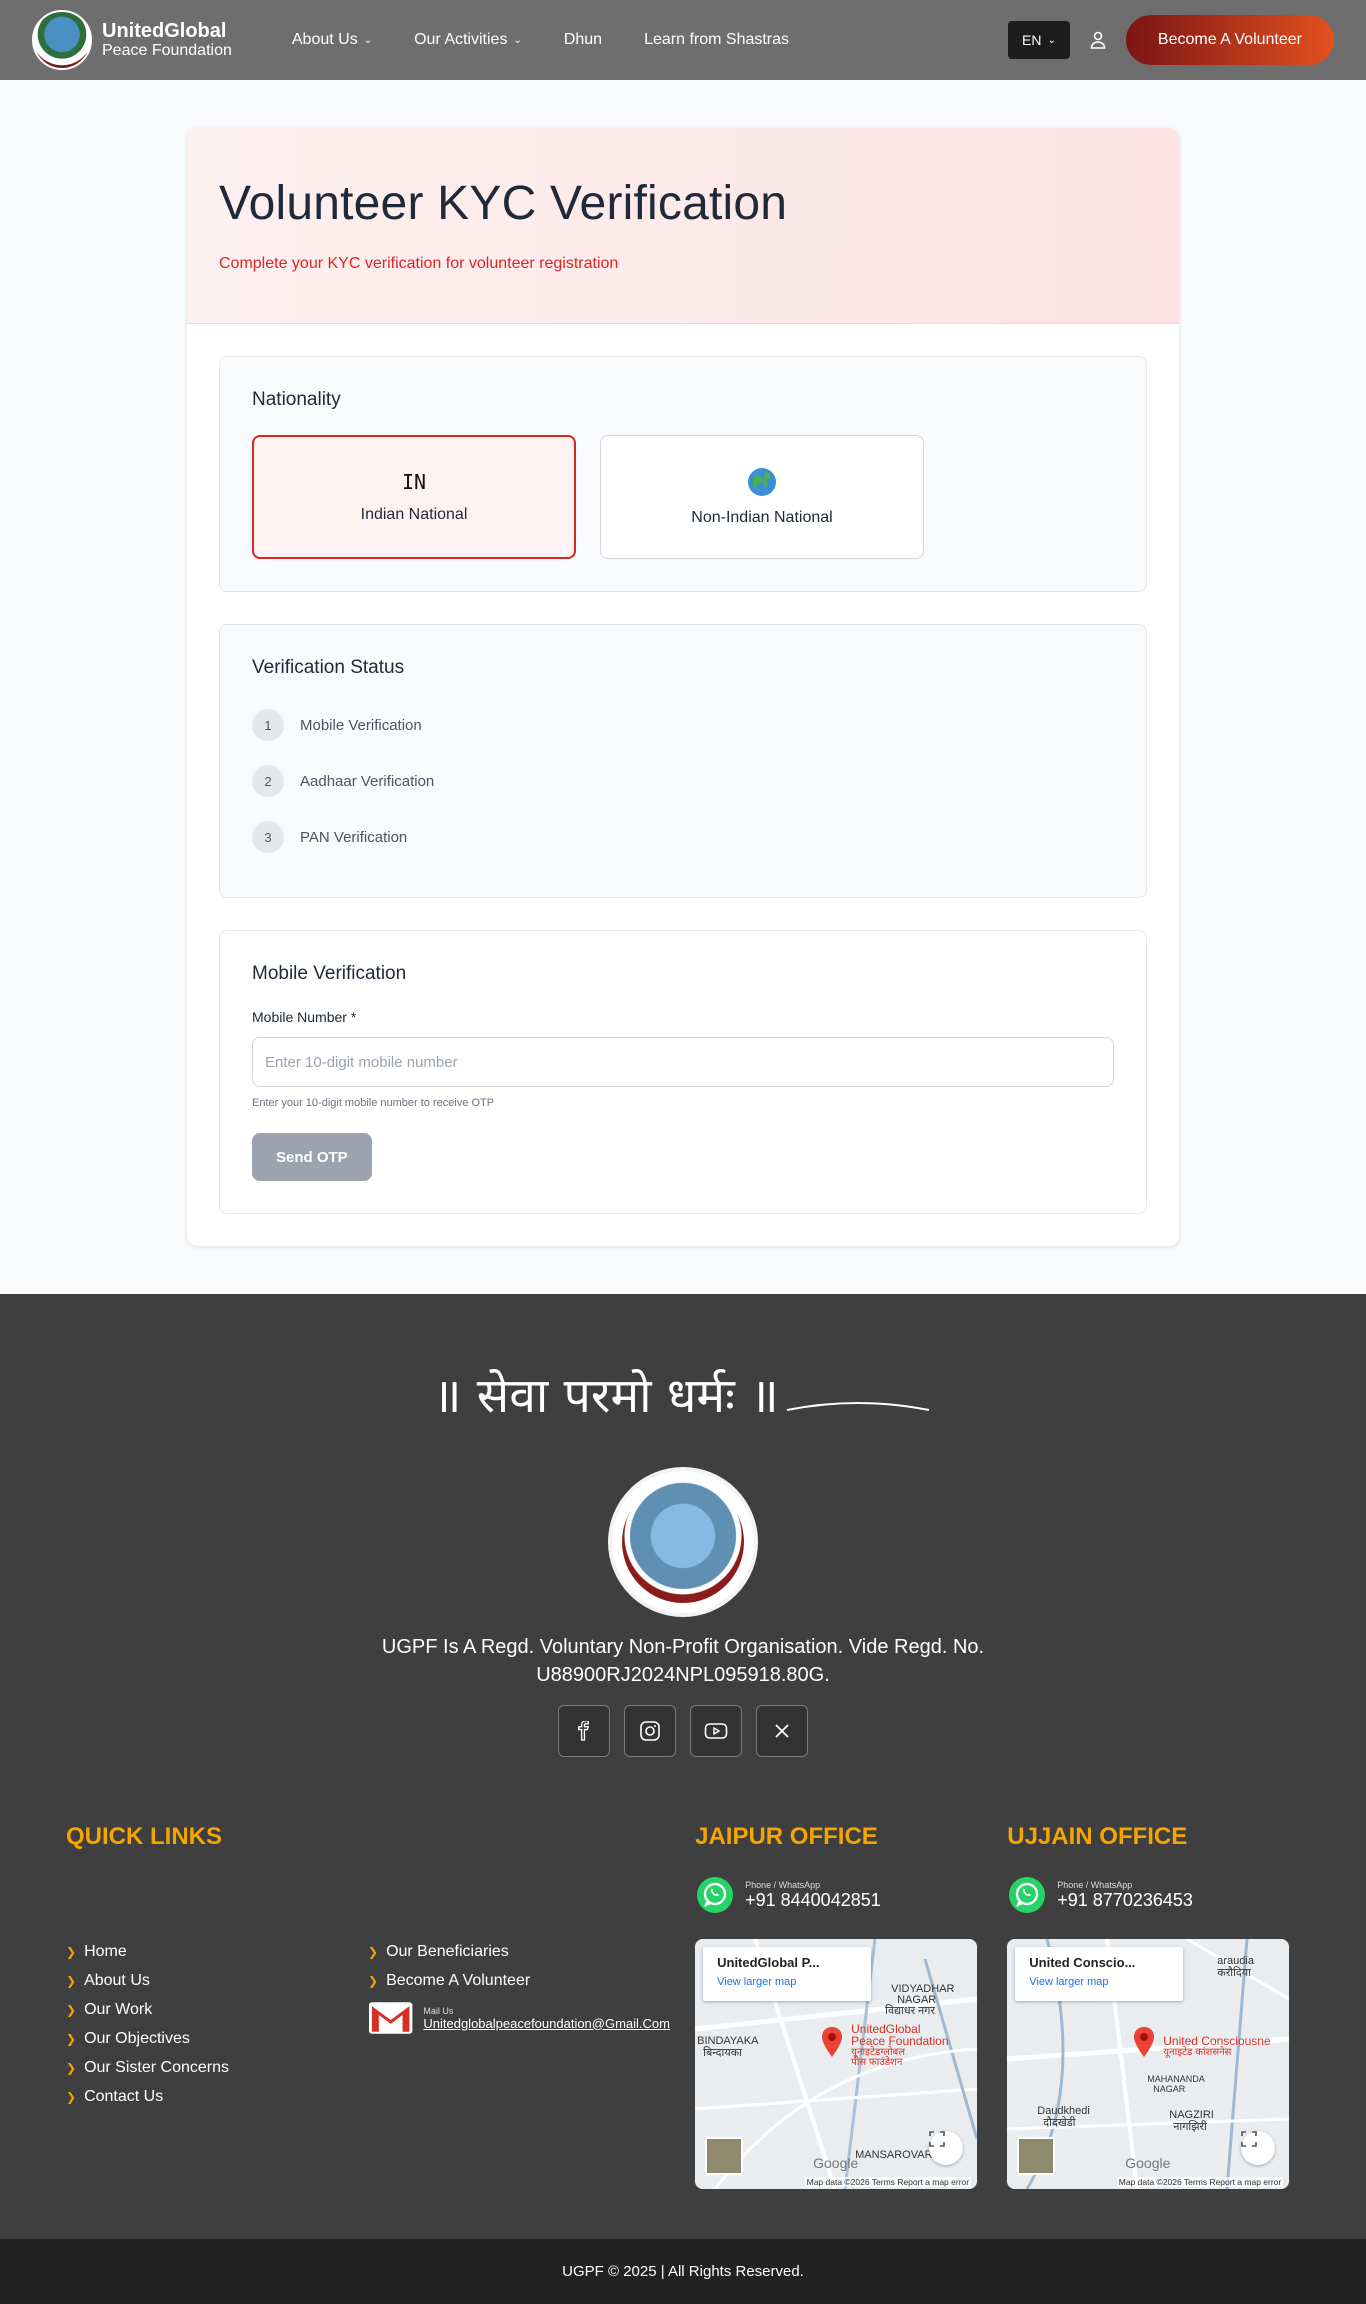 Image resolution: width=1366 pixels, height=2304 pixels. What do you see at coordinates (217, 2067) in the screenshot?
I see `footer-link-sister-concerns: ❯ Our Sister Concerns` at bounding box center [217, 2067].